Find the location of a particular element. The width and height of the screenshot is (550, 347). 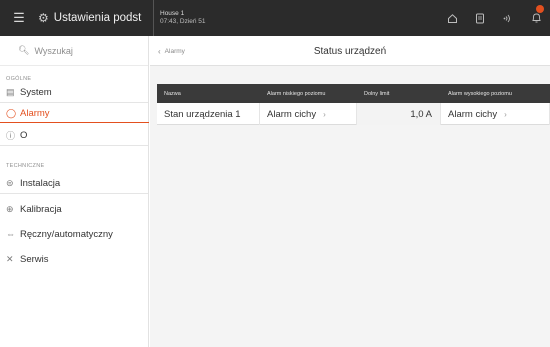

settings-gear-icon: ⚙ is located at coordinates (43, 18).